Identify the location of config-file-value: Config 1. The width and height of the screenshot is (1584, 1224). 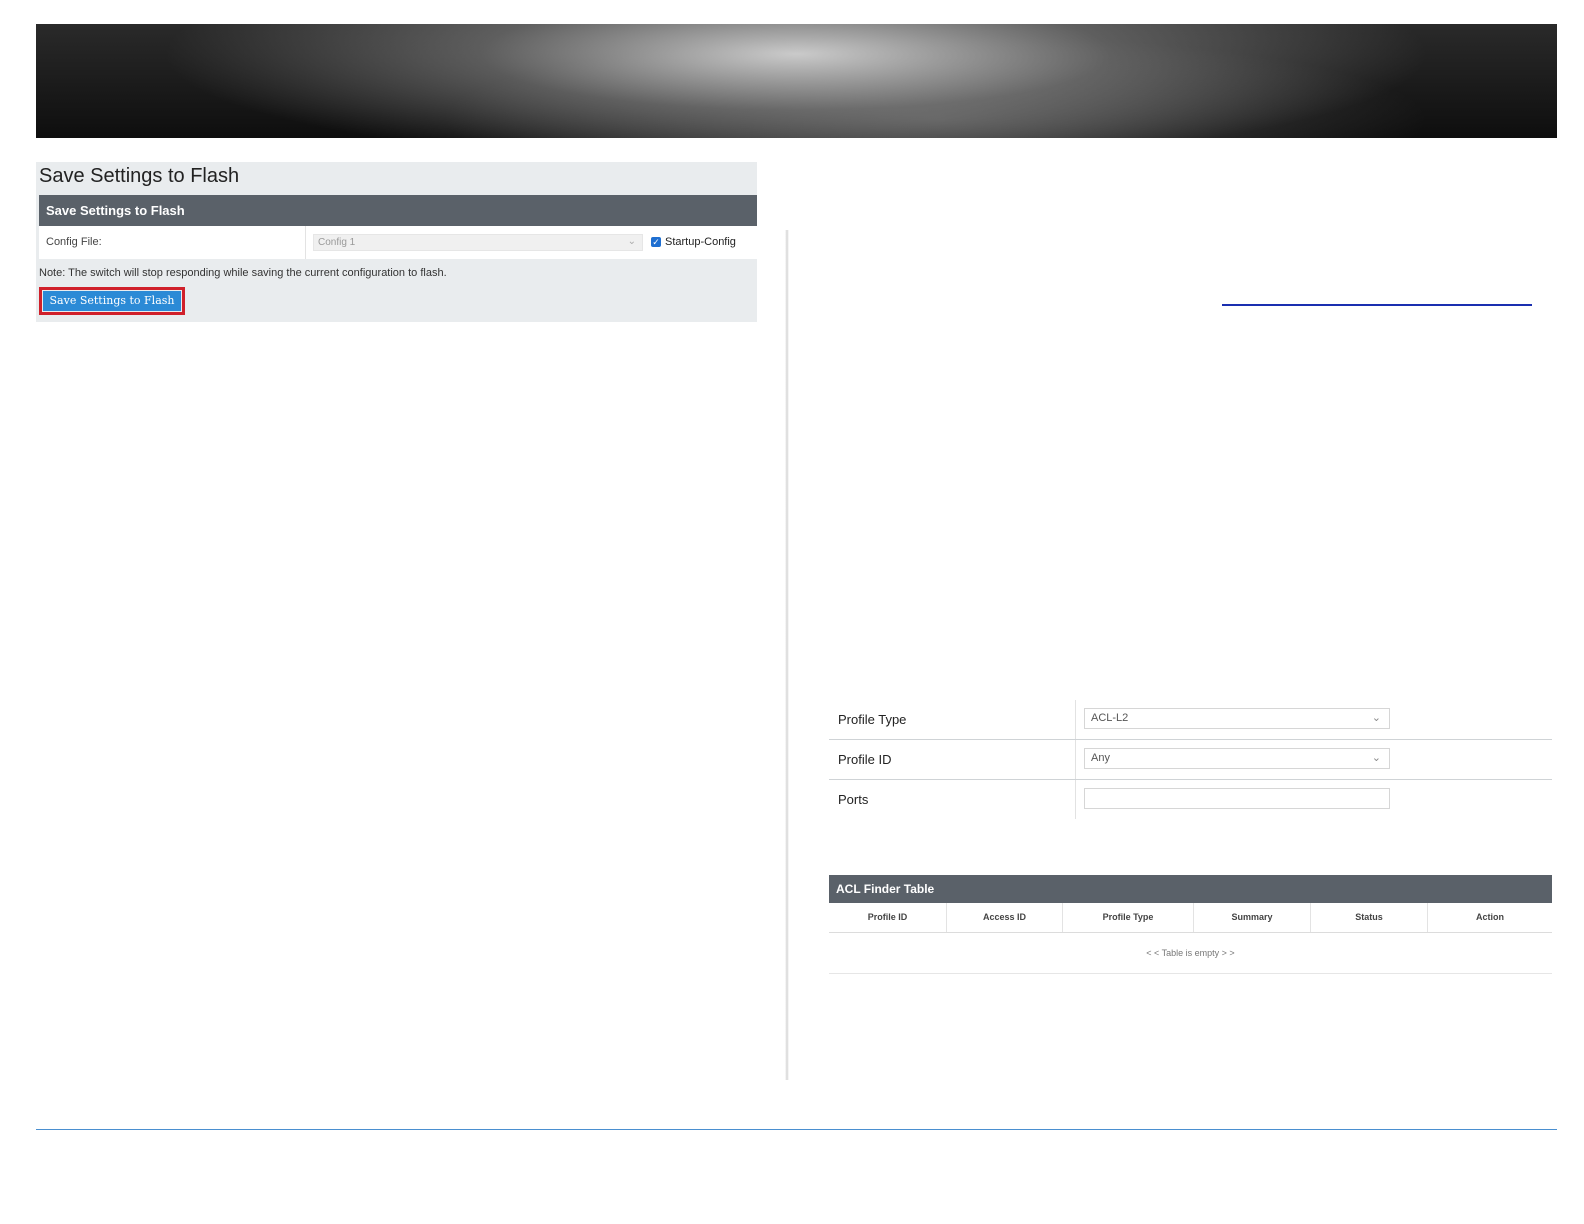
(337, 242).